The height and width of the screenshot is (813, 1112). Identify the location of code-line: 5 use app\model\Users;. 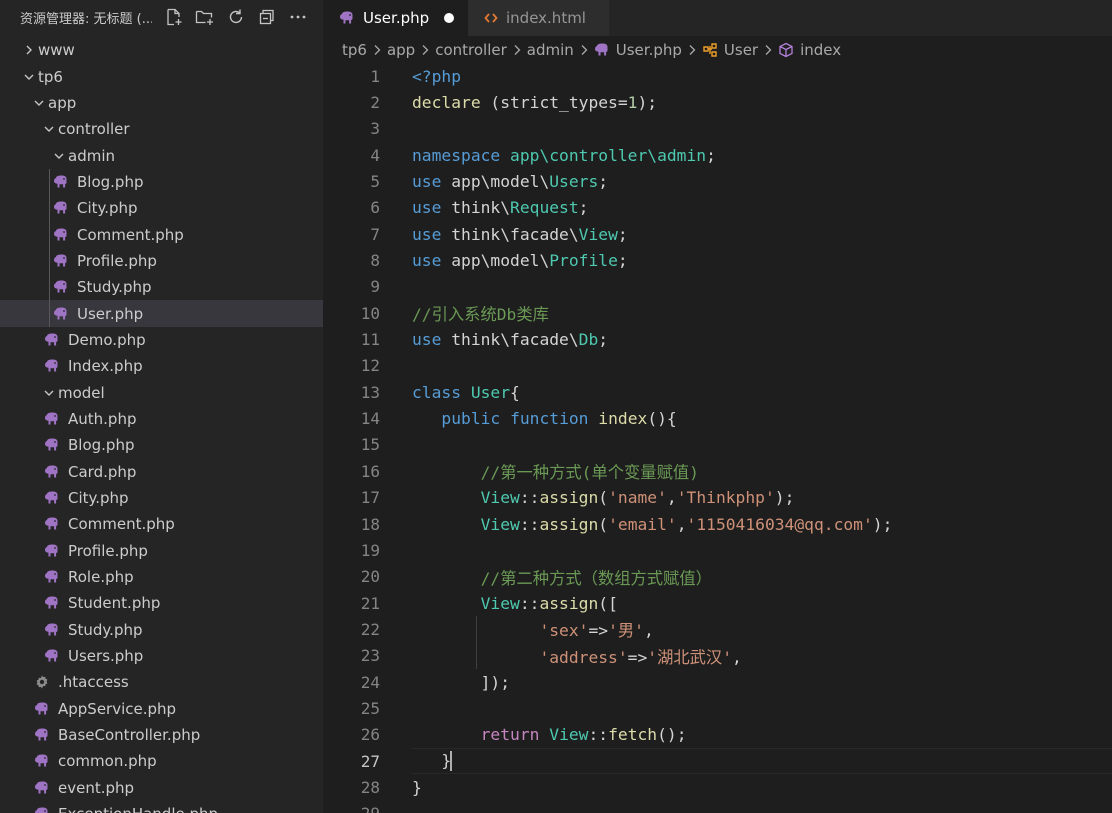
(717, 181).